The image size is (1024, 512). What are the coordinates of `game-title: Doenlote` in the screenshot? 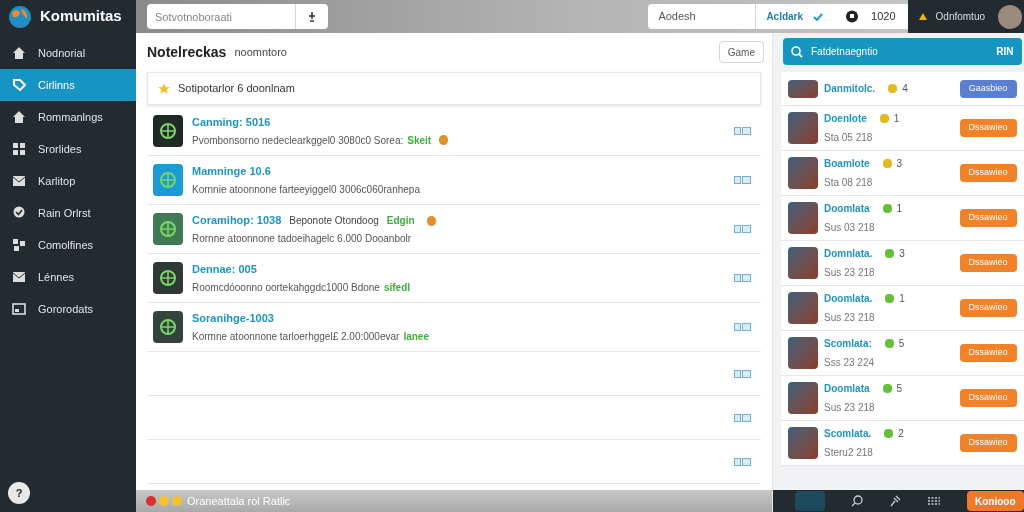 It's located at (845, 118).